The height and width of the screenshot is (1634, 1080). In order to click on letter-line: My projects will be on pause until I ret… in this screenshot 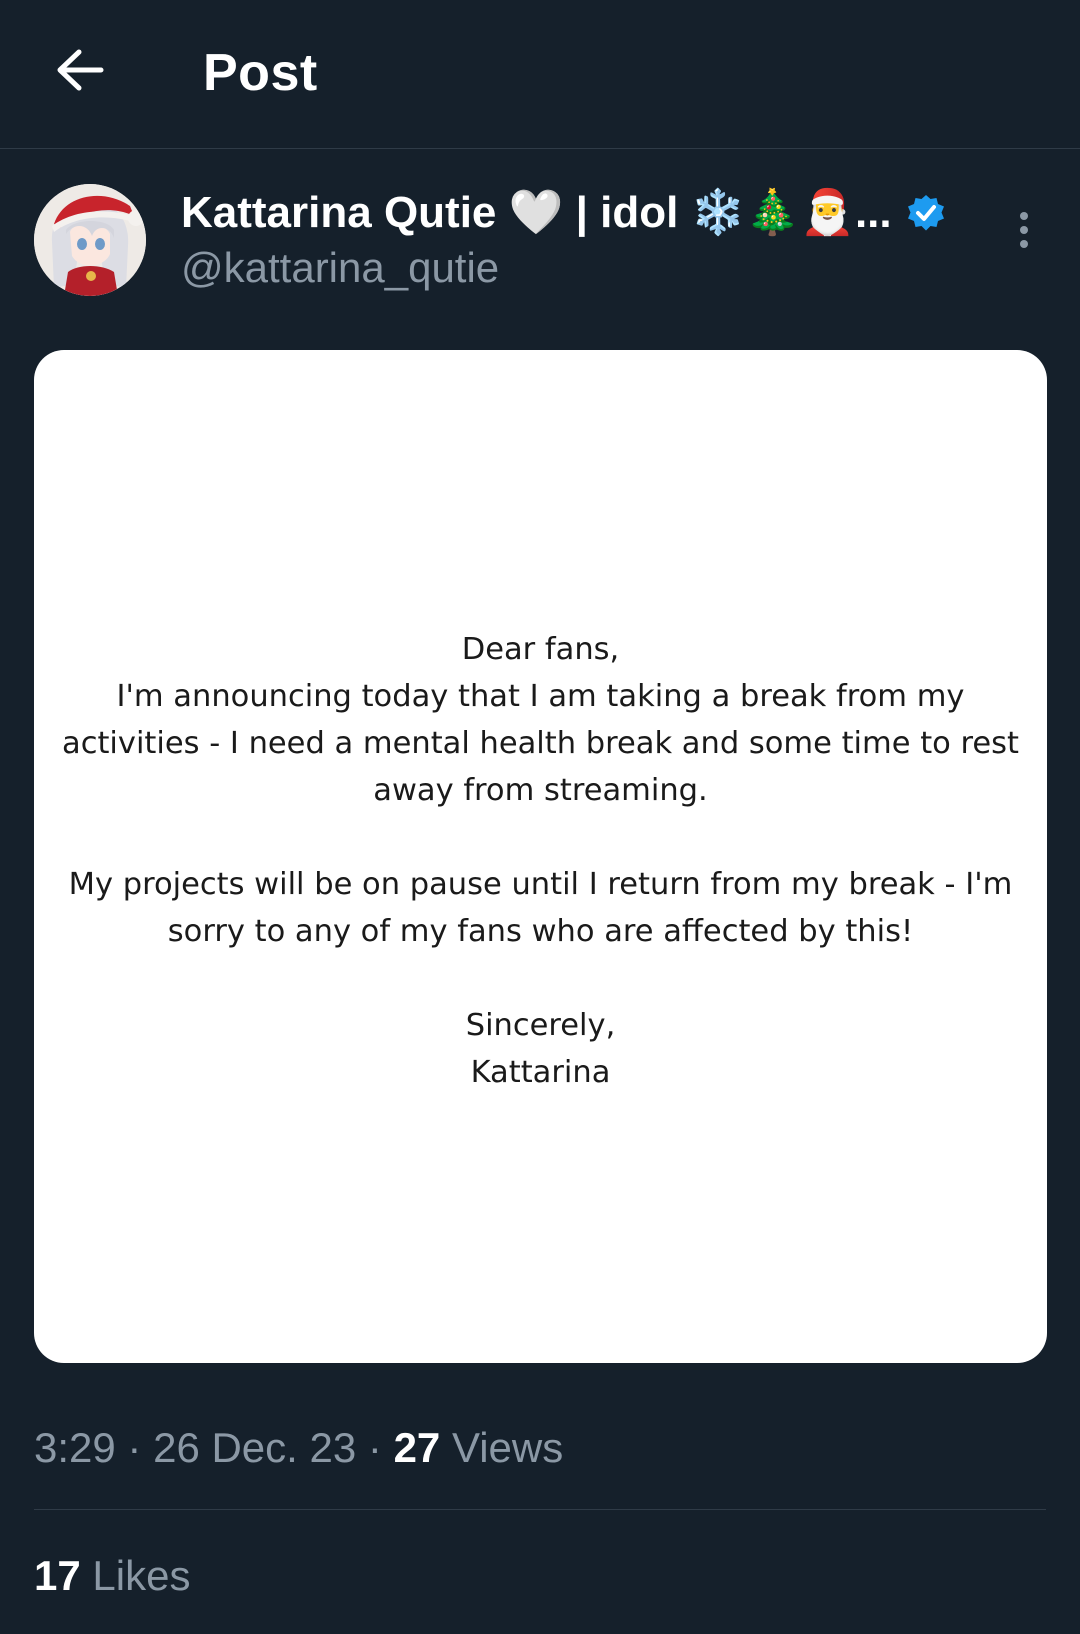, I will do `click(540, 884)`.